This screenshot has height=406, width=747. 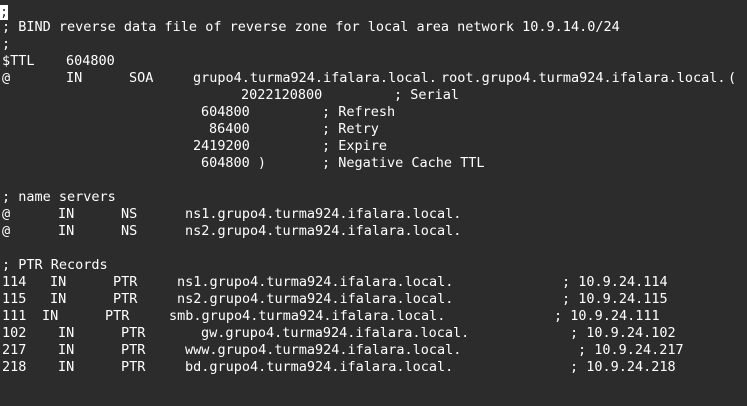 I want to click on text-cursor: ;, so click(x=4, y=12).